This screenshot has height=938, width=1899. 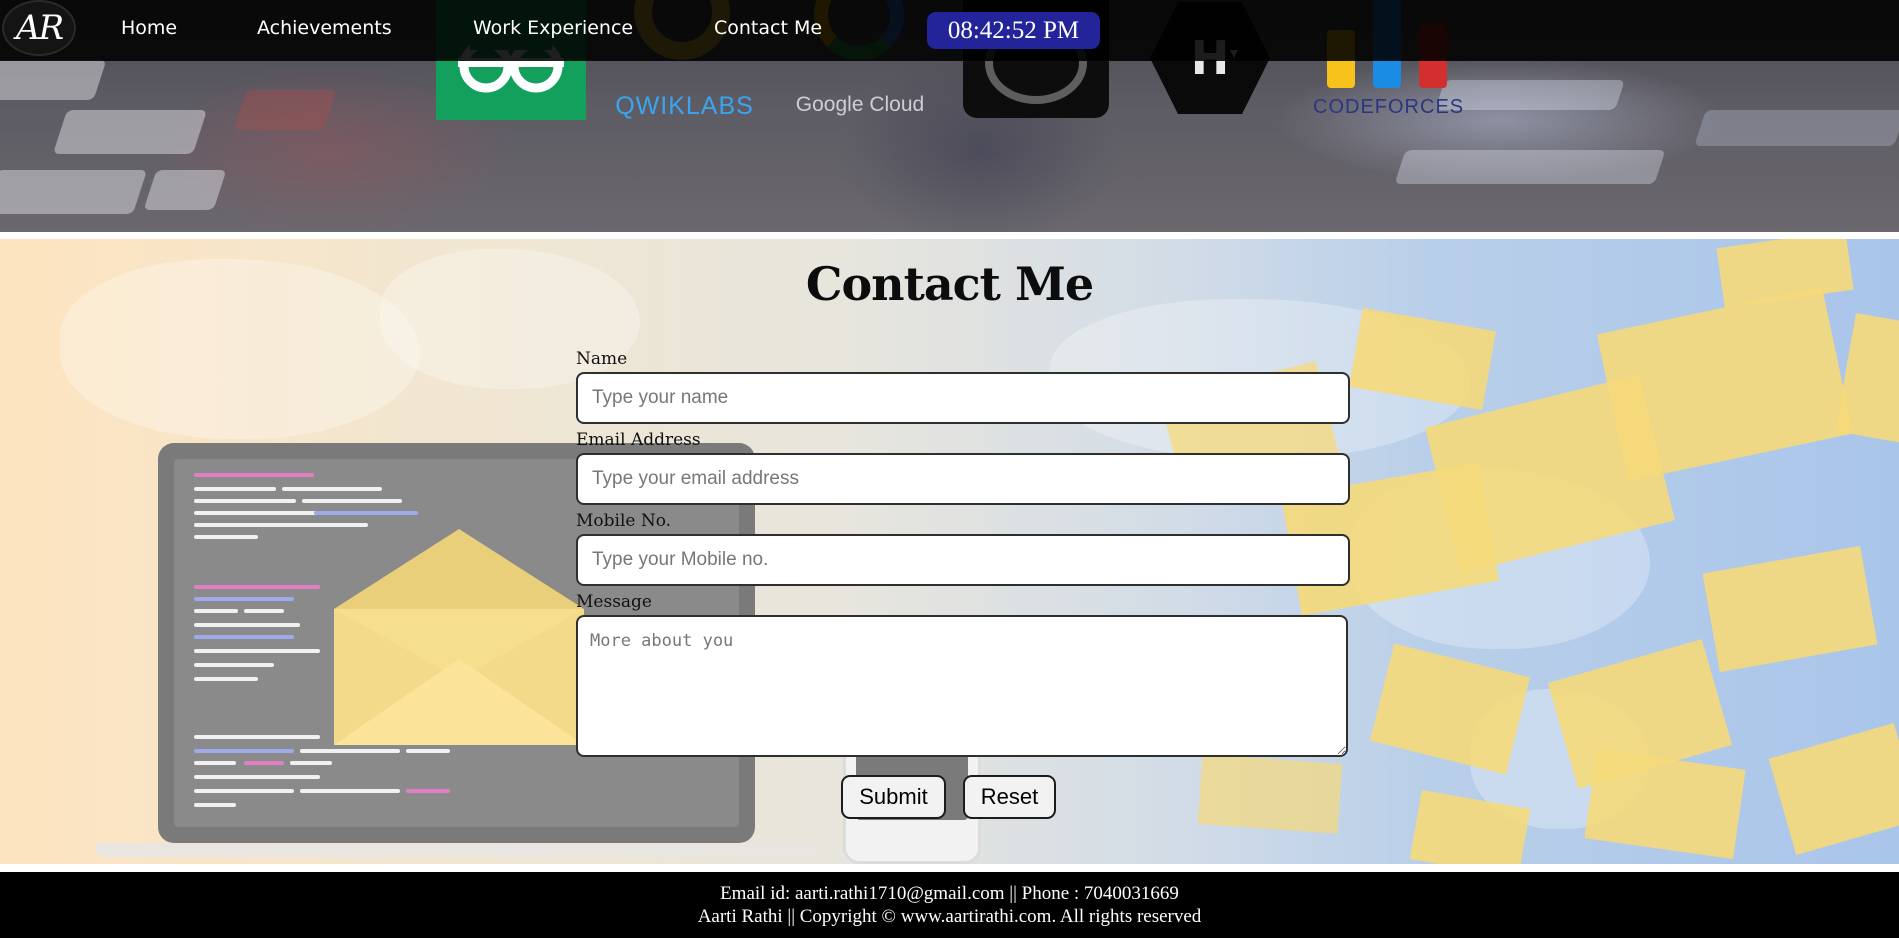 I want to click on name-input, so click(x=963, y=398).